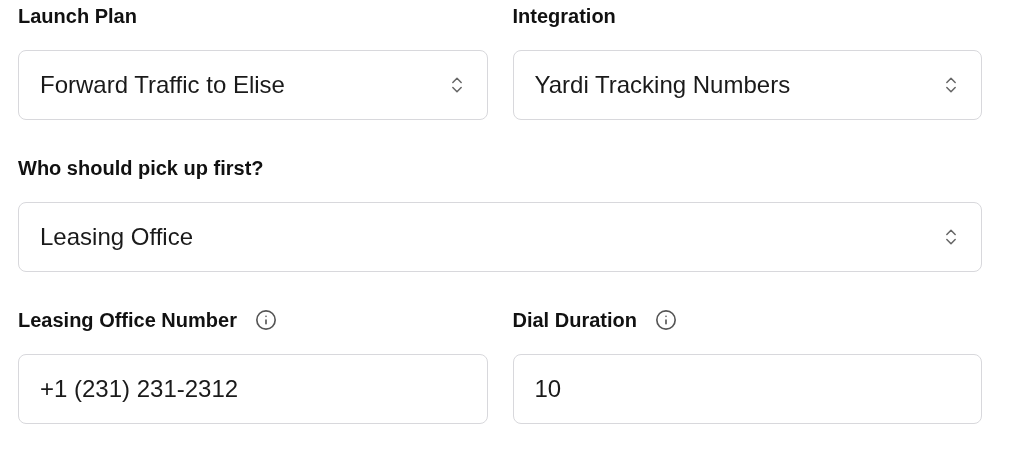 This screenshot has width=1010, height=452. Describe the element at coordinates (141, 168) in the screenshot. I see `field-label: Who should pick up first?` at that location.